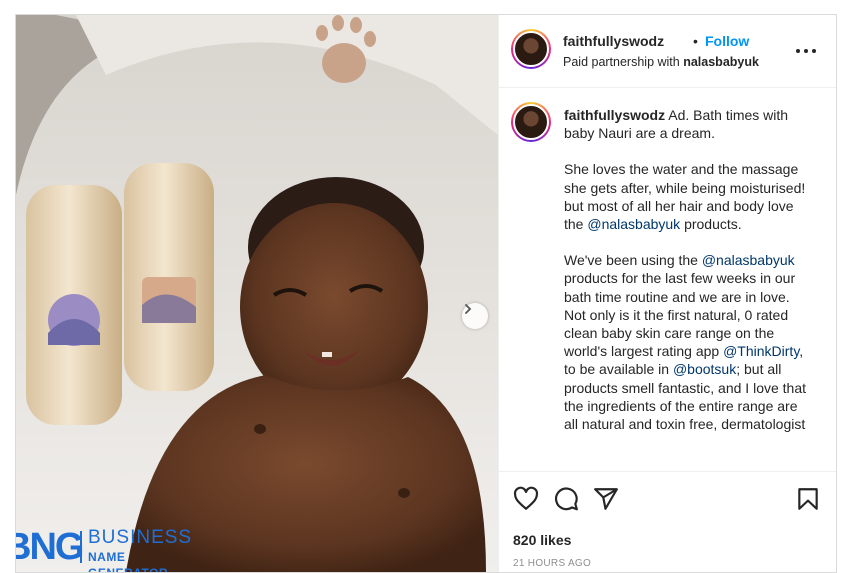 The image size is (856, 573). What do you see at coordinates (806, 51) in the screenshot?
I see `more-horizontal-icon` at bounding box center [806, 51].